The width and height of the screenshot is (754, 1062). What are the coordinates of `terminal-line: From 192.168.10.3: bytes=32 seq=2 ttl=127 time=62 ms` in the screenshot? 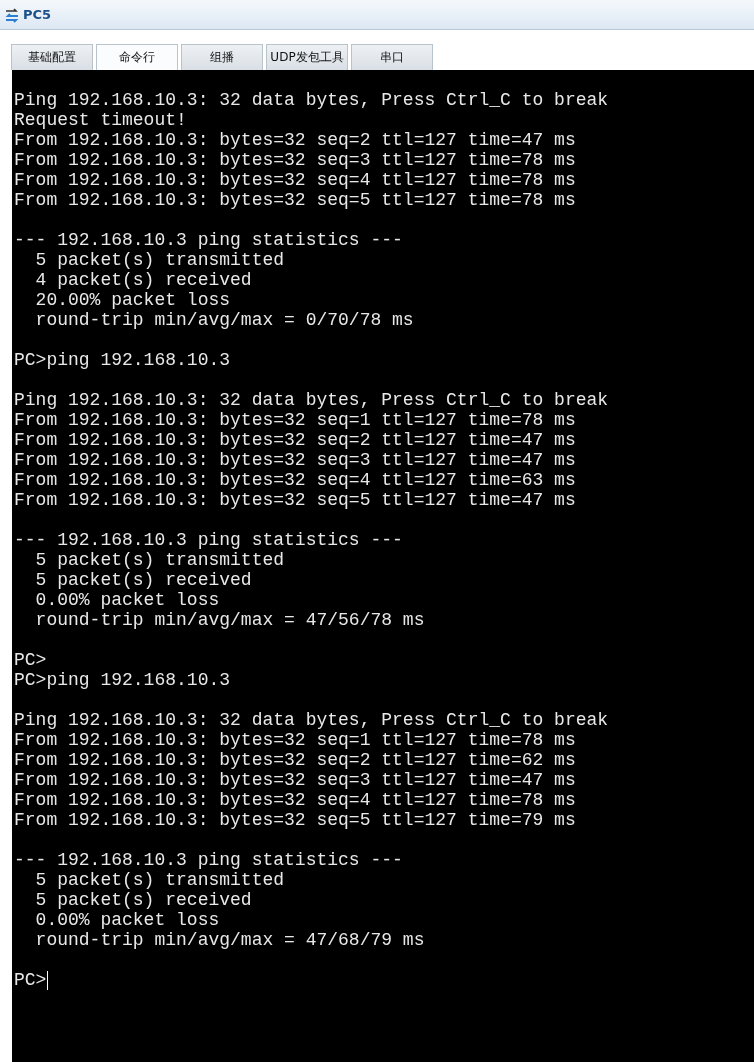 It's located at (295, 760).